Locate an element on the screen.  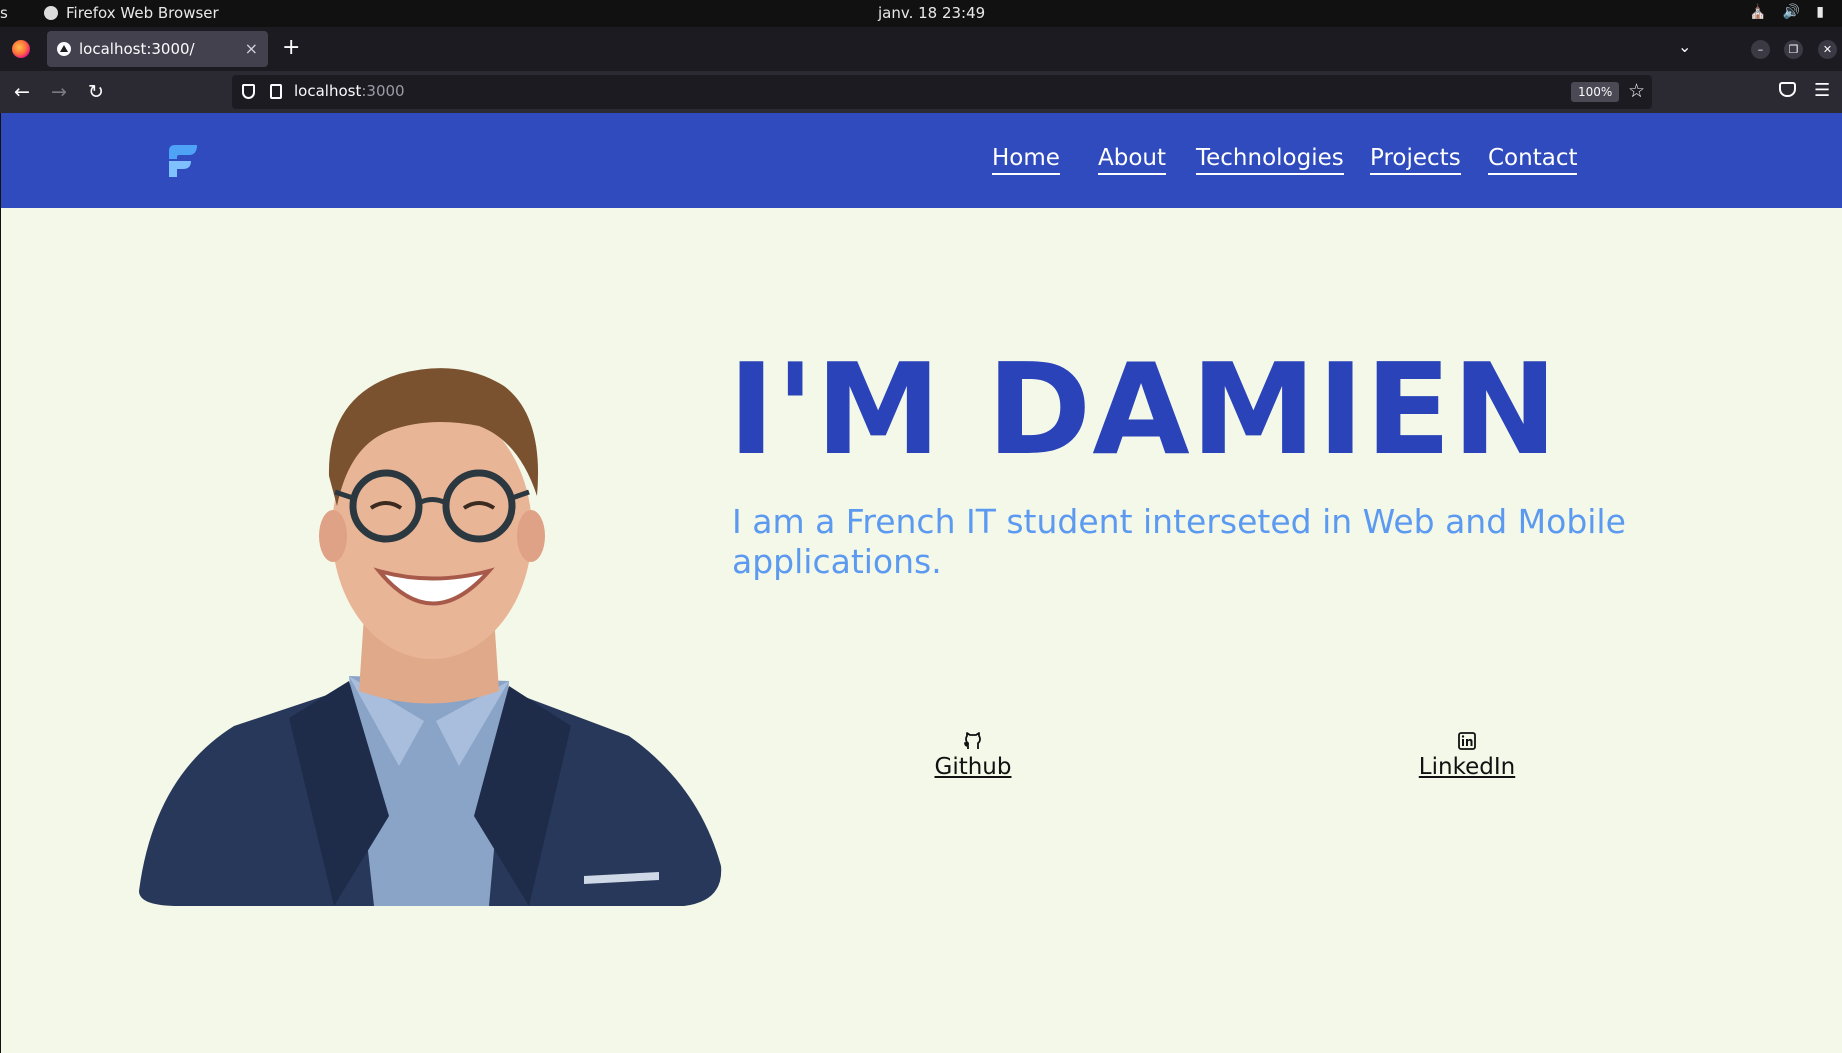
tab-title: localhost:3000/ is located at coordinates (137, 49).